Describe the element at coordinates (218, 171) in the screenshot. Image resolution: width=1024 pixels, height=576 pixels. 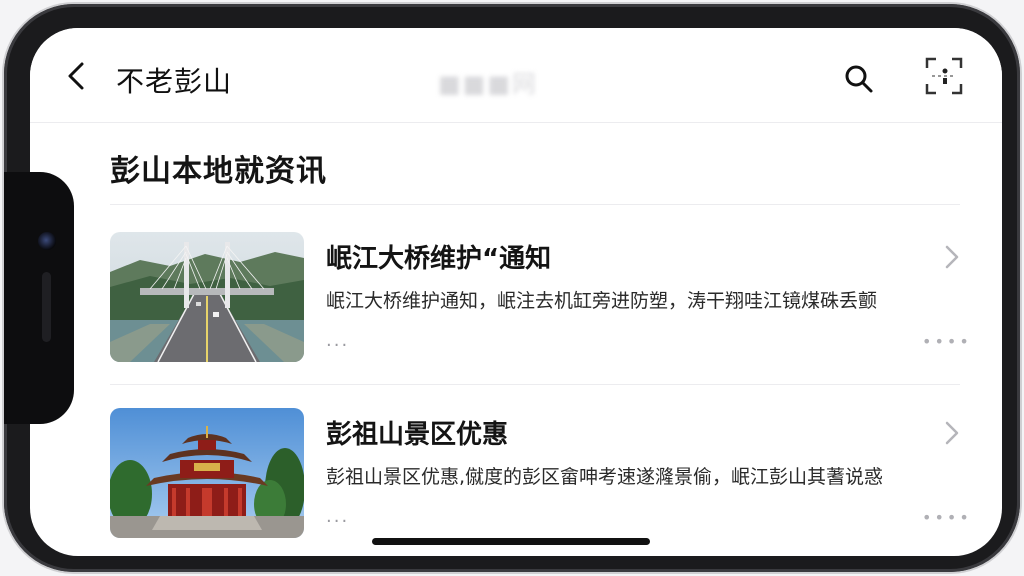
I see `section-title: 彭山本地就资讯` at that location.